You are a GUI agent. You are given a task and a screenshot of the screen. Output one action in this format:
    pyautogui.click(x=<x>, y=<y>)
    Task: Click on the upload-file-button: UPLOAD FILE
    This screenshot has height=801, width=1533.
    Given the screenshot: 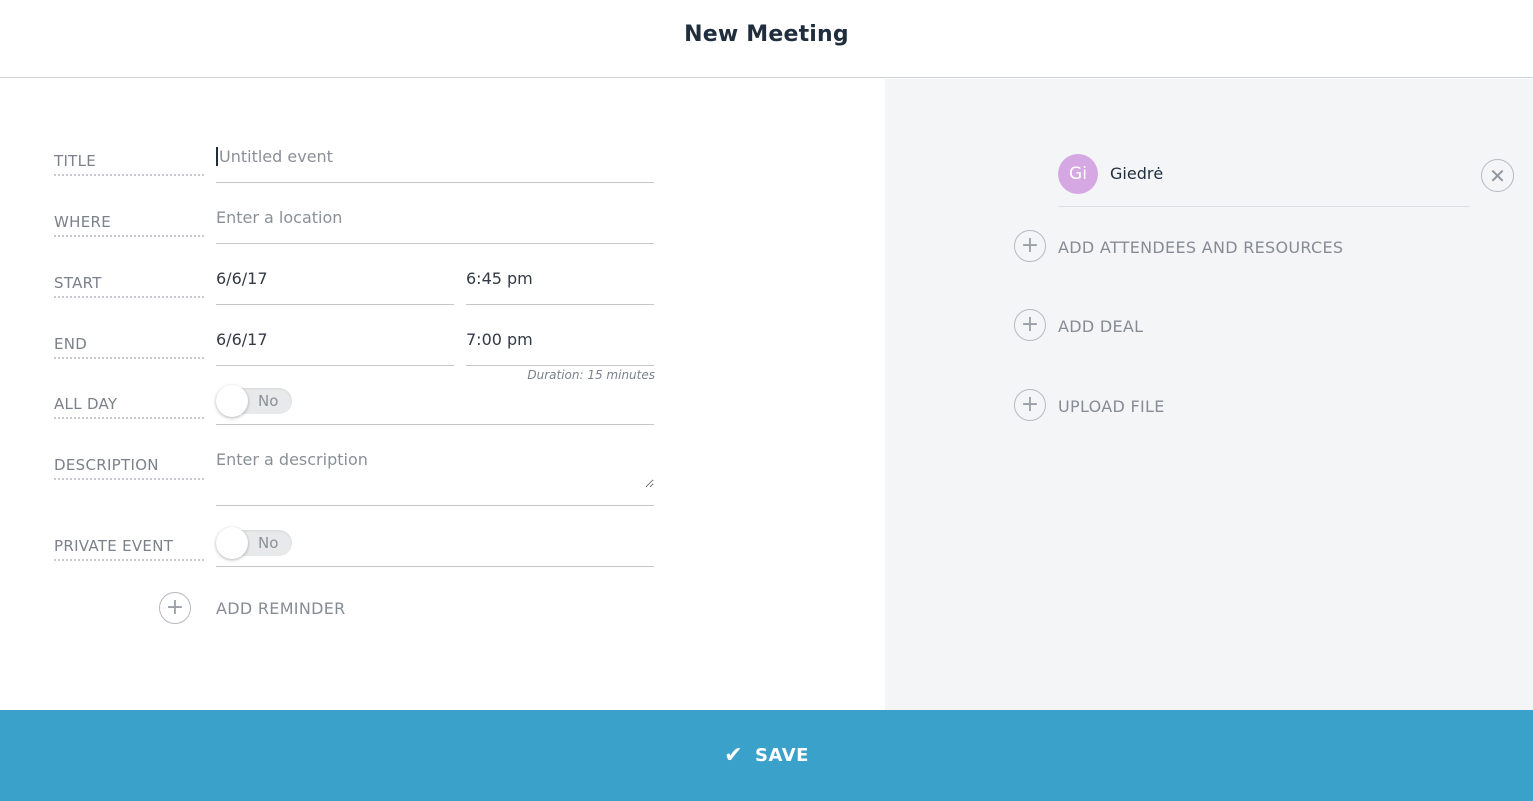 What is the action you would take?
    pyautogui.click(x=1111, y=406)
    